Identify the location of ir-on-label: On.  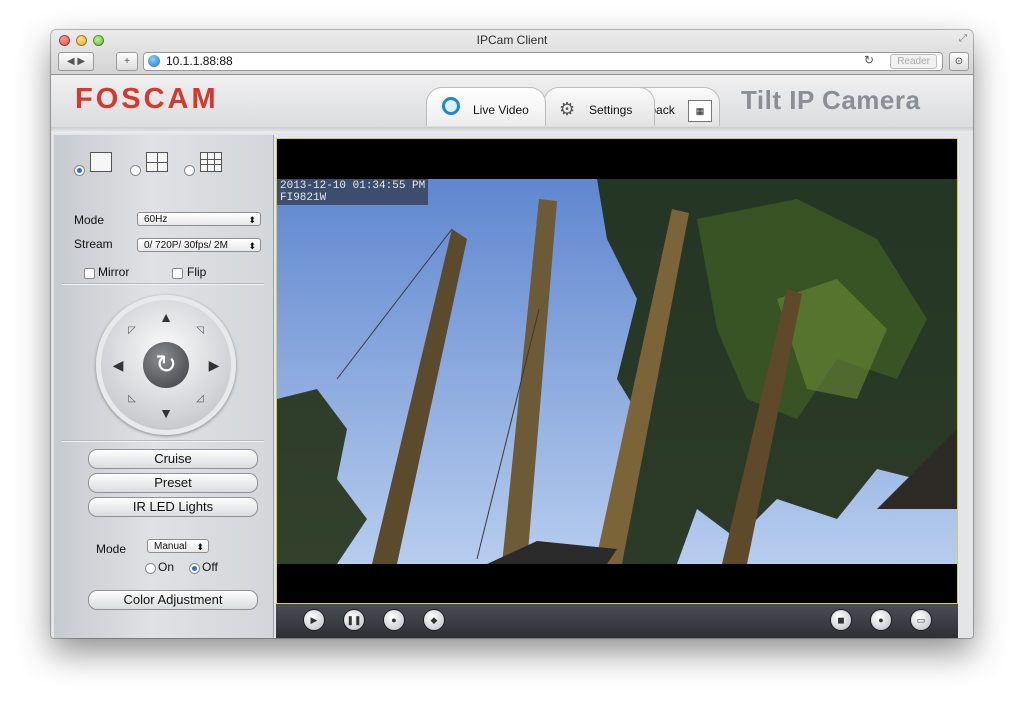
(166, 567).